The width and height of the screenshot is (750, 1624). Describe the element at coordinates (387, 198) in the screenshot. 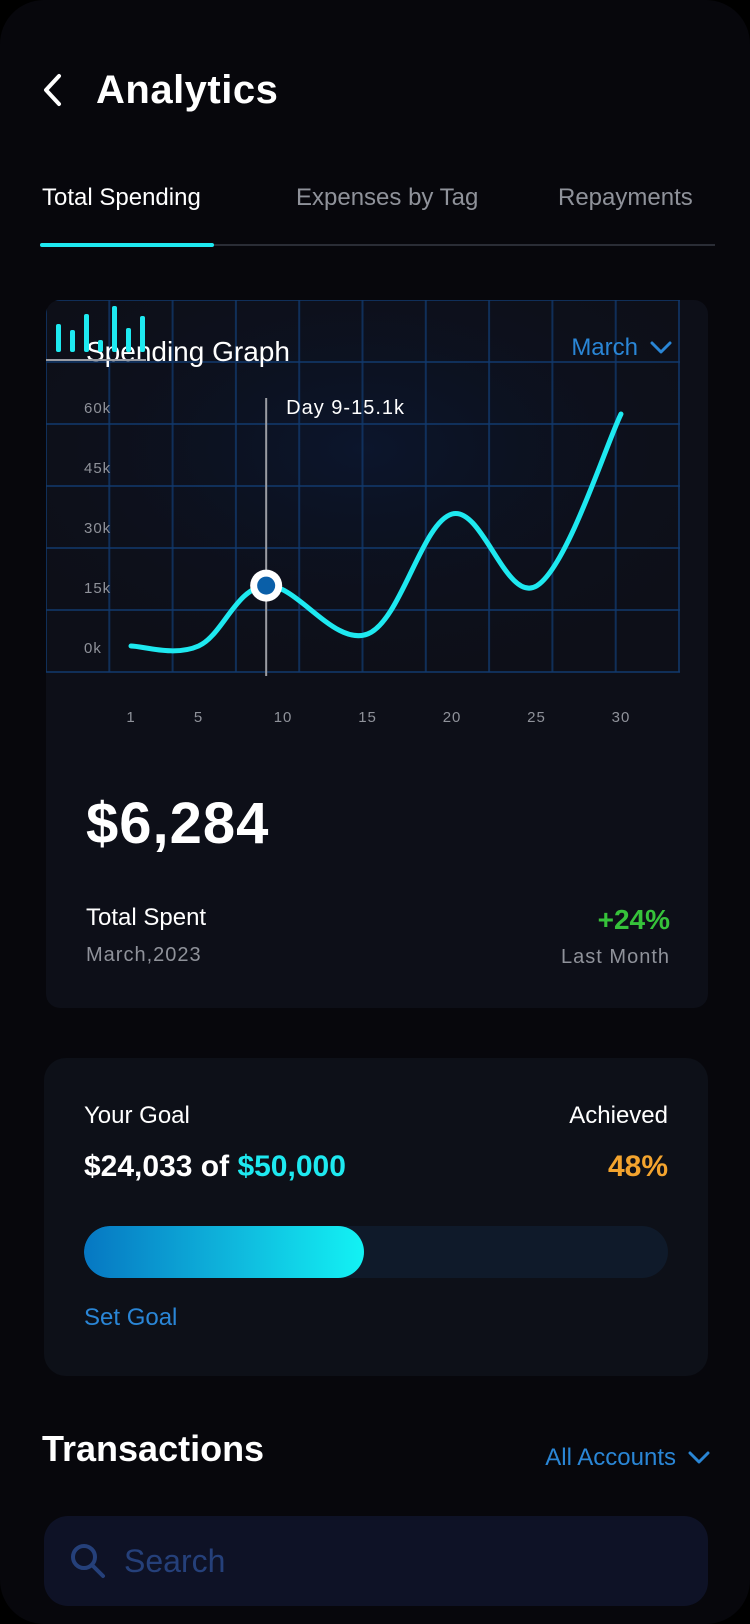

I see `tab-expenses-by-tag: Expenses by Tag` at that location.